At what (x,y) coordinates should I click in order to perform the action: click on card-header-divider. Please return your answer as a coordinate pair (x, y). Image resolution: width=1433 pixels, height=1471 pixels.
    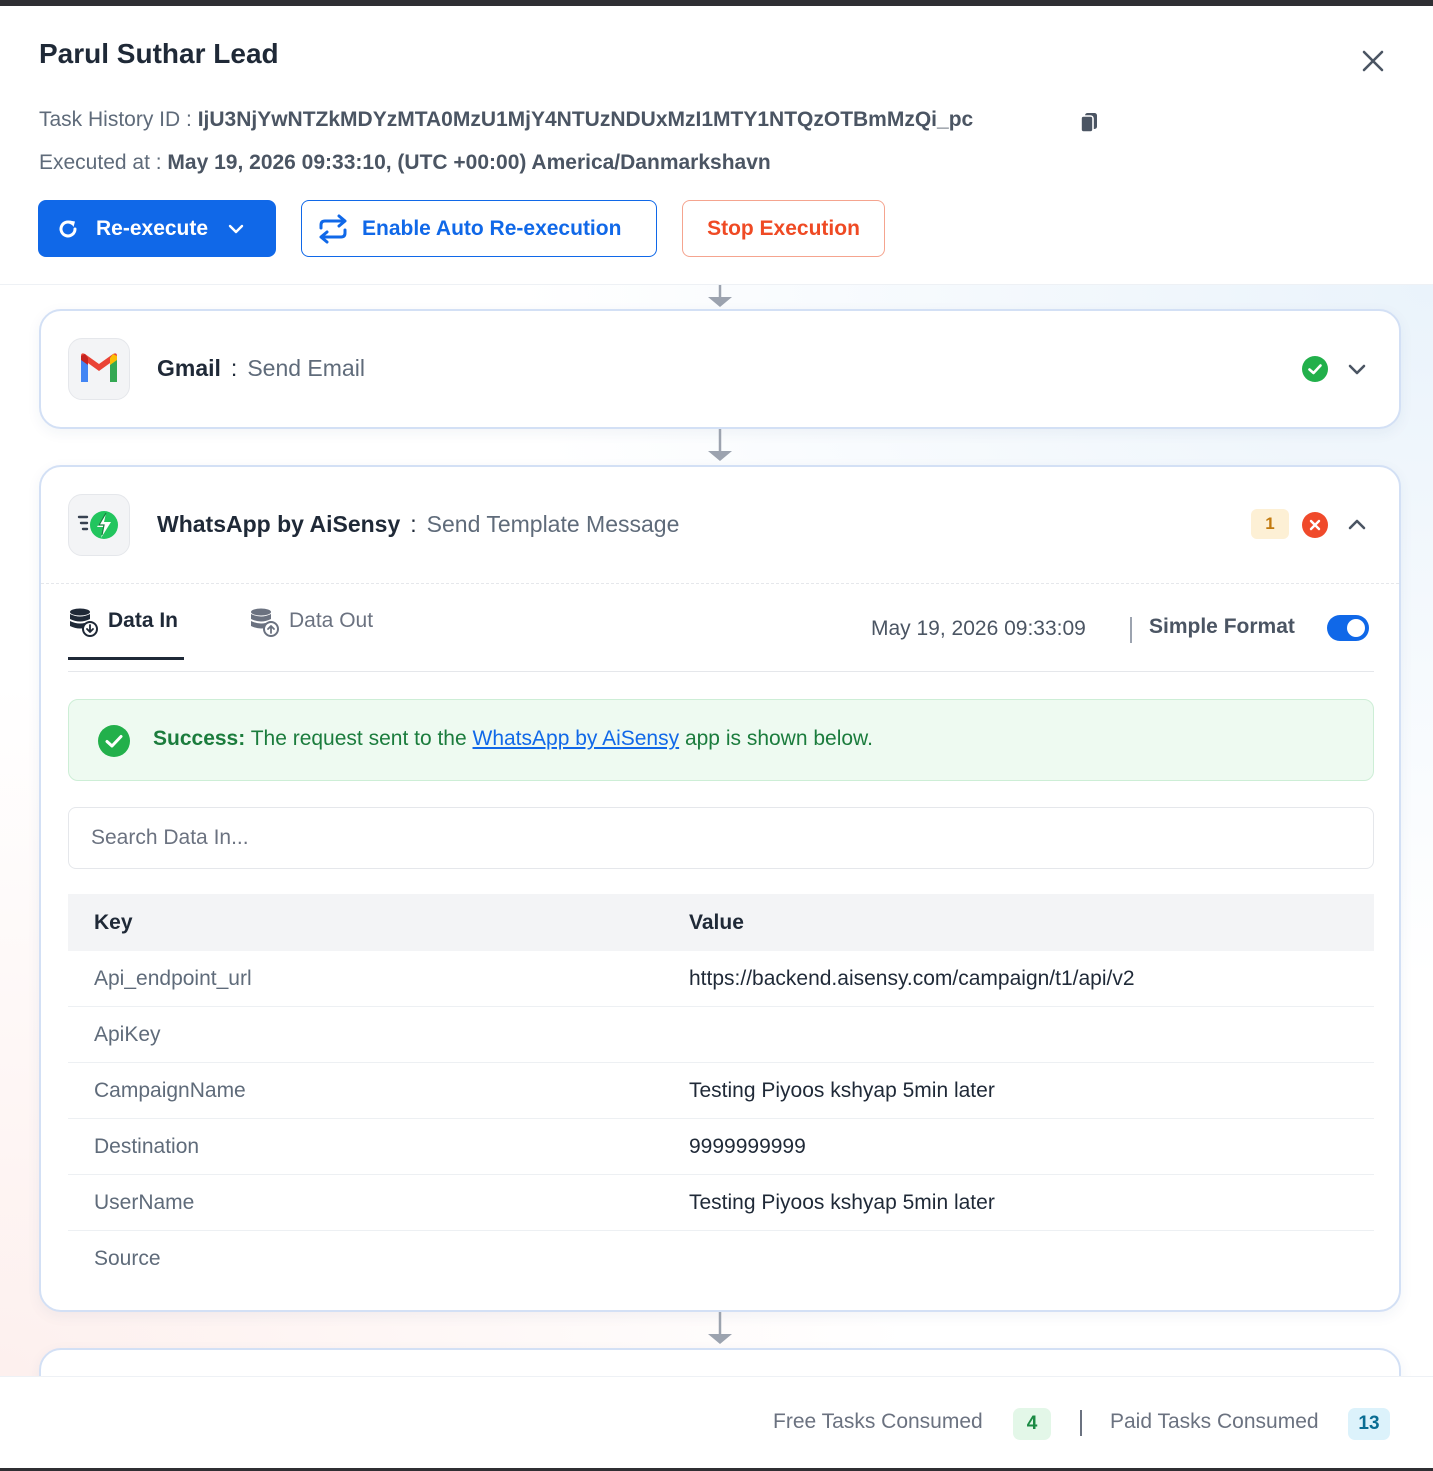
    Looking at the image, I should click on (720, 583).